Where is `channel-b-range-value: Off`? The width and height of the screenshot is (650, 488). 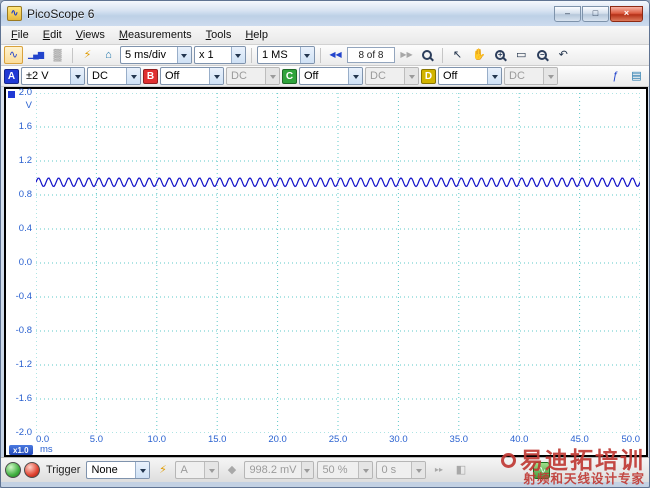 channel-b-range-value: Off is located at coordinates (172, 76).